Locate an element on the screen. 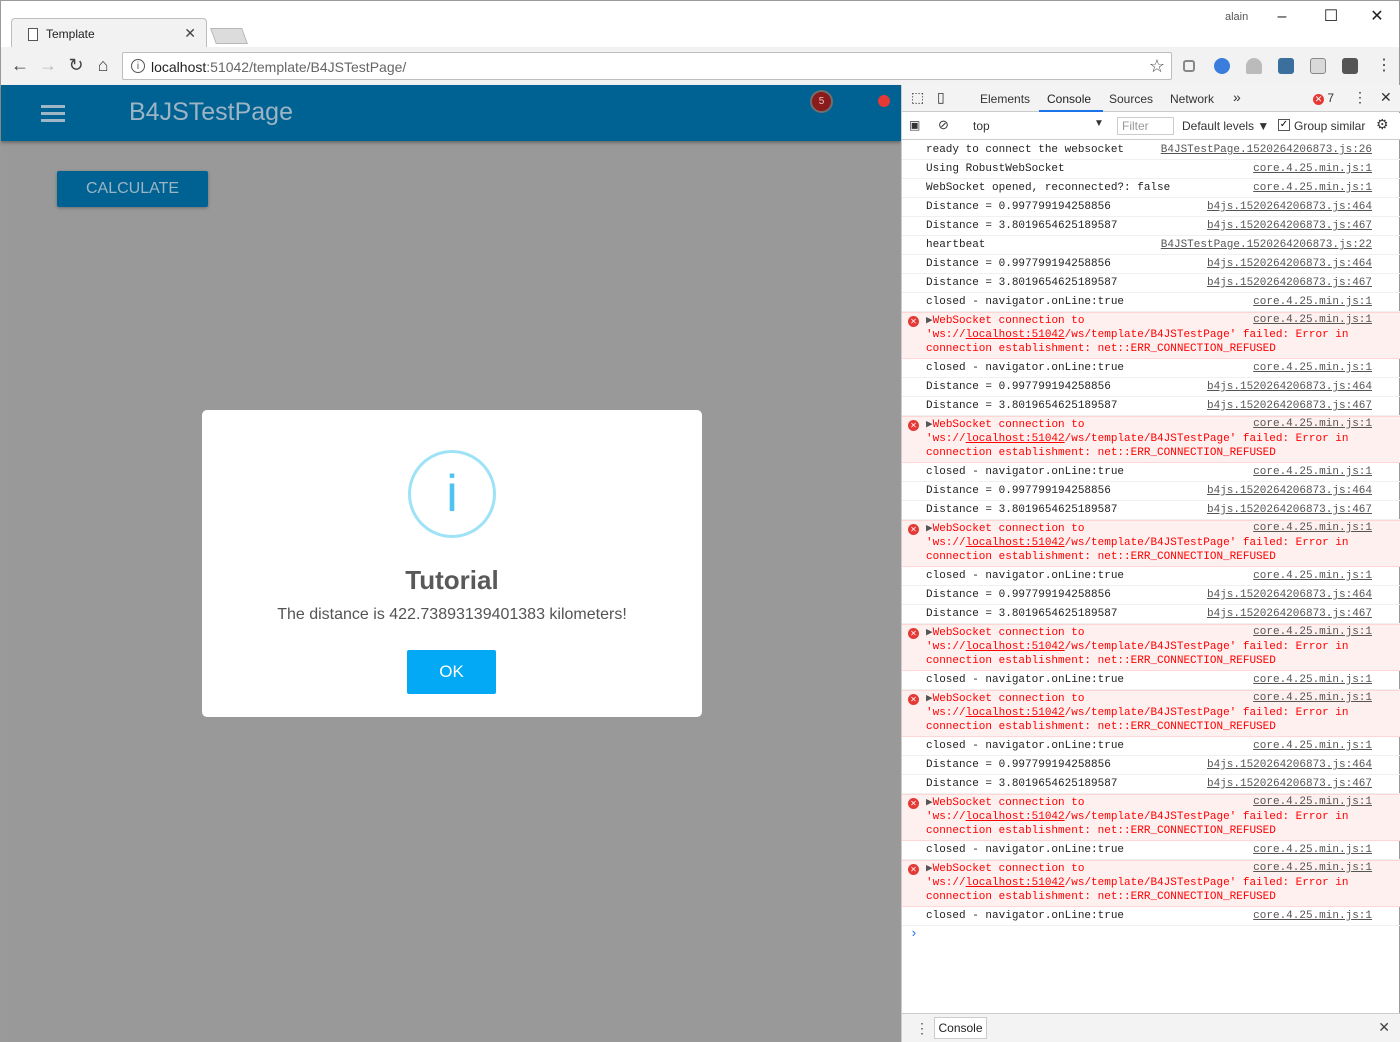 This screenshot has width=1400, height=1042. devtools-menu-icon: ⋮ is located at coordinates (1360, 97).